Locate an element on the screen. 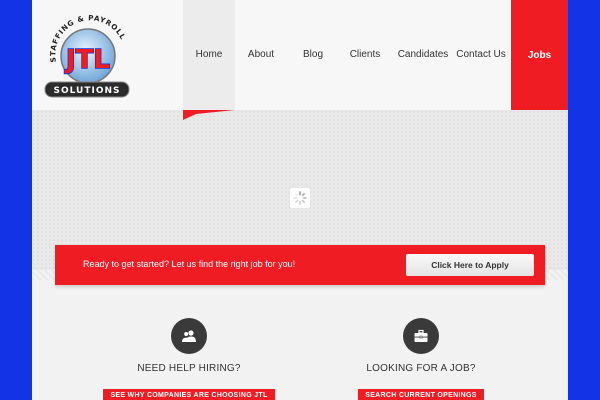  nav-clients-label: Clients is located at coordinates (365, 54).